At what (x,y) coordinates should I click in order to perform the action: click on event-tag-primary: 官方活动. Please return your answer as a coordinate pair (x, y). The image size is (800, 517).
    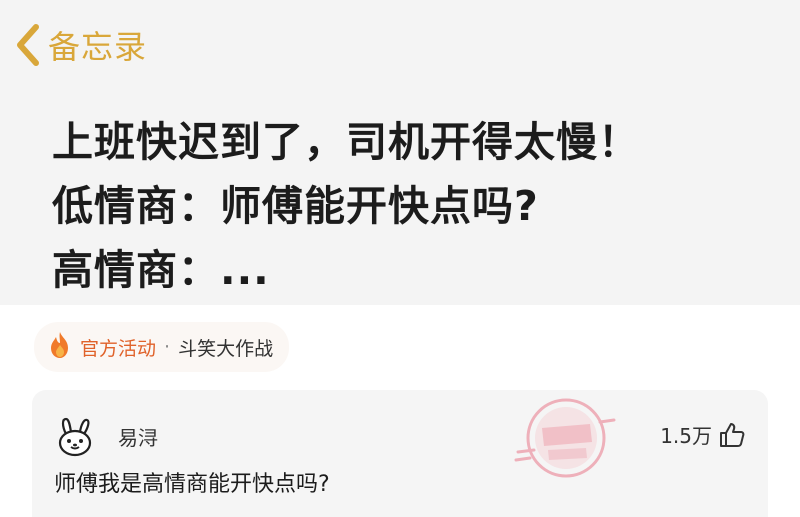
    Looking at the image, I should click on (118, 348).